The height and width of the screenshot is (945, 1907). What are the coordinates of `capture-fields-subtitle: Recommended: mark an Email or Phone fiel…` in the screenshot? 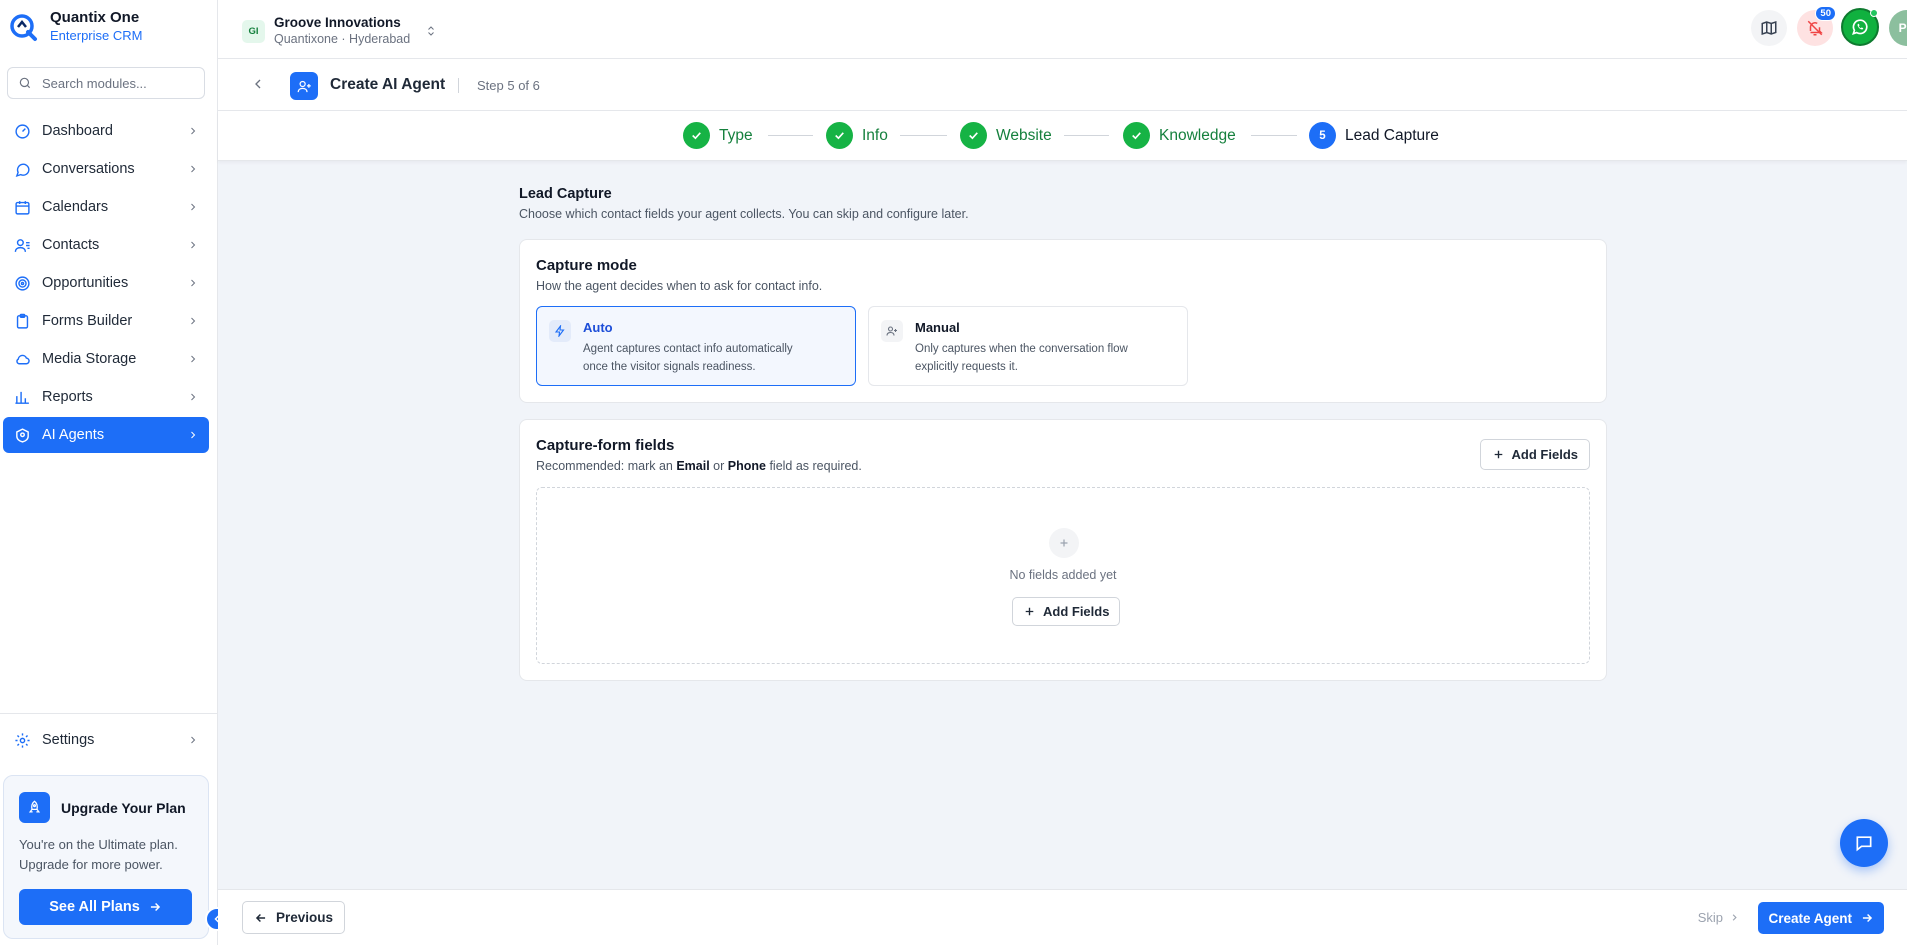 It's located at (699, 466).